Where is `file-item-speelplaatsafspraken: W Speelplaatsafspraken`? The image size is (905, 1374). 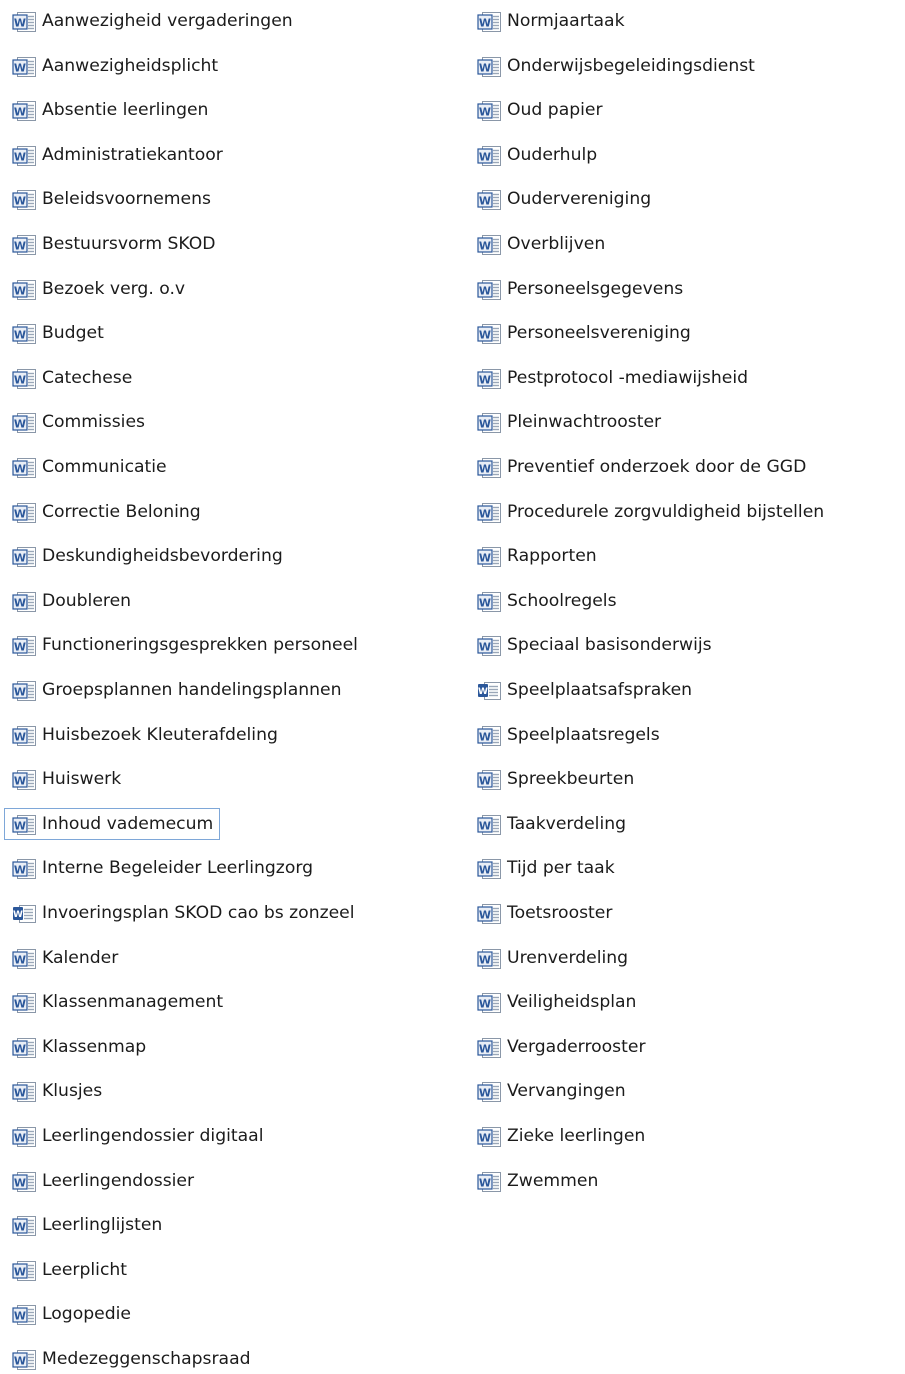 file-item-speelplaatsafspraken: W Speelplaatsafspraken is located at coordinates (583, 690).